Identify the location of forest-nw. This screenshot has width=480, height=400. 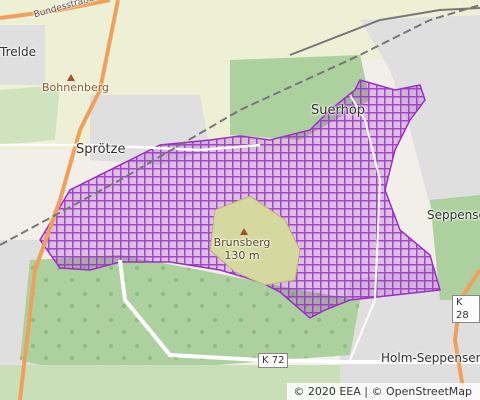
(30, 115).